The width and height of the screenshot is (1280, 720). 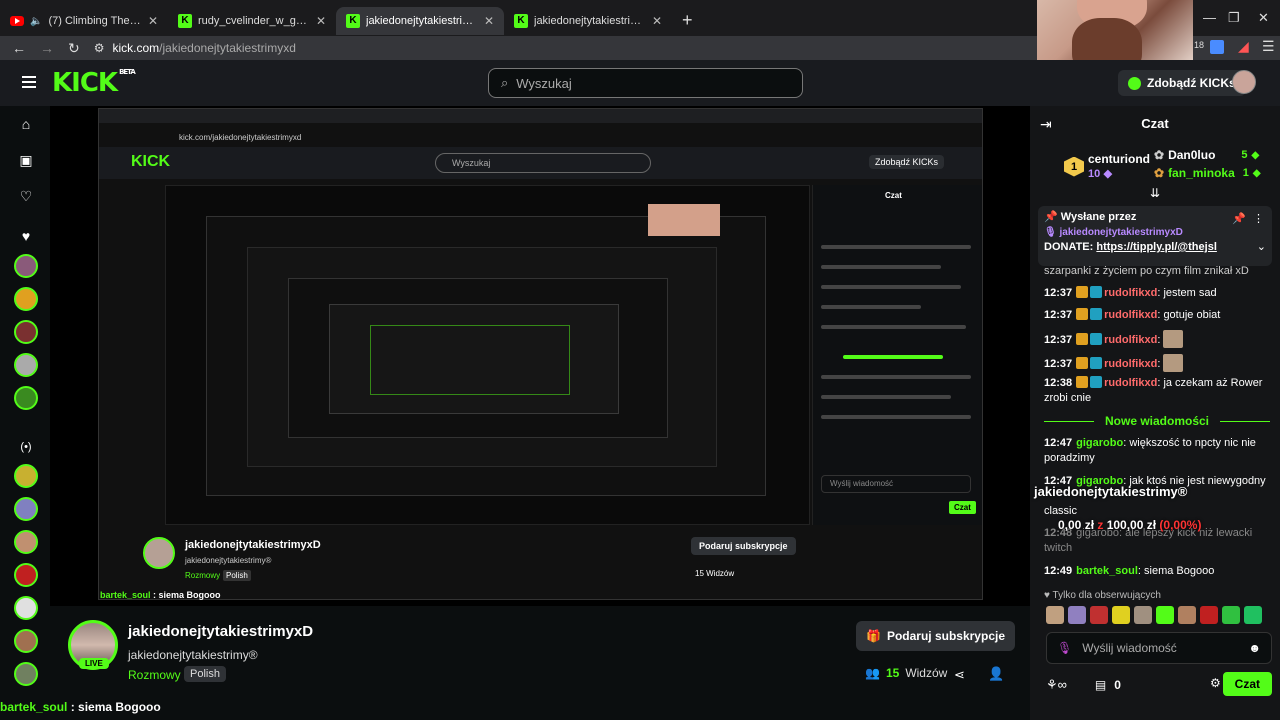 I want to click on browser-tab-rudy: K rudy_cvelinder_w_goglach - Wa ✕, so click(x=252, y=21).